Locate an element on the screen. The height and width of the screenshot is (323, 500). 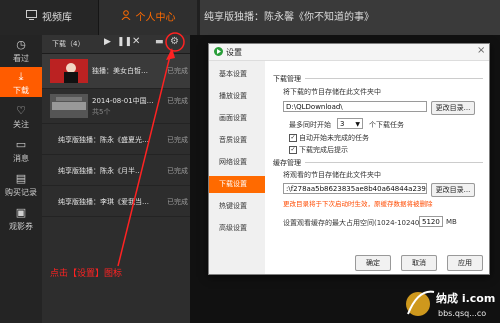
cache-max-label: 设置观看缓存的最大占用空间(1024-10240) is located at coordinates (353, 223).